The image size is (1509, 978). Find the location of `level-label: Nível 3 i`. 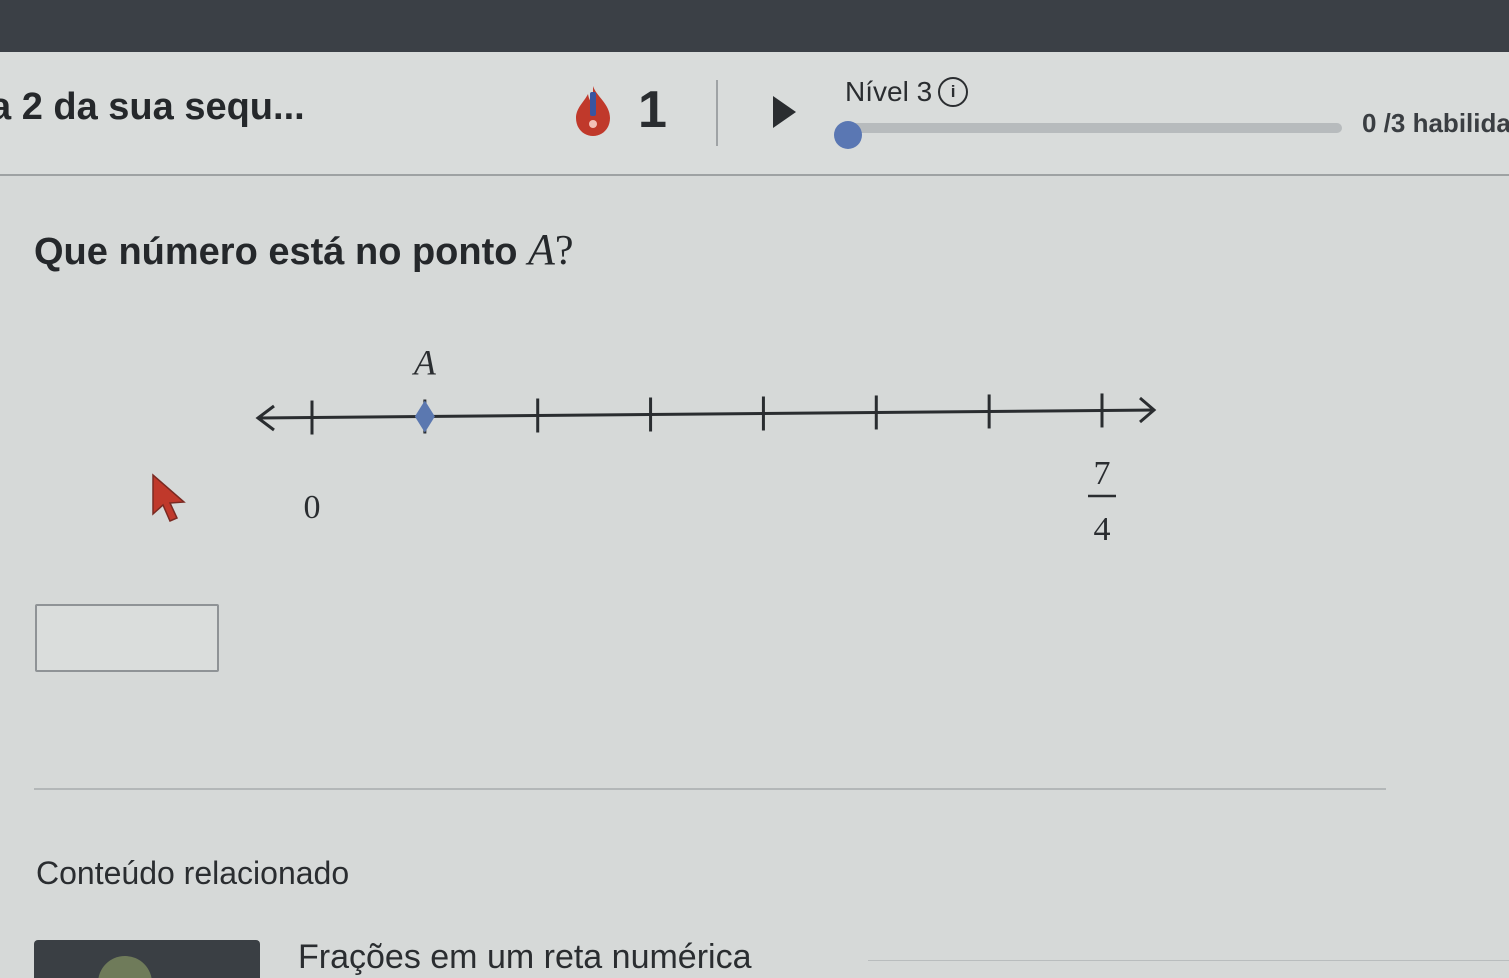

level-label: Nível 3 i is located at coordinates (907, 92).